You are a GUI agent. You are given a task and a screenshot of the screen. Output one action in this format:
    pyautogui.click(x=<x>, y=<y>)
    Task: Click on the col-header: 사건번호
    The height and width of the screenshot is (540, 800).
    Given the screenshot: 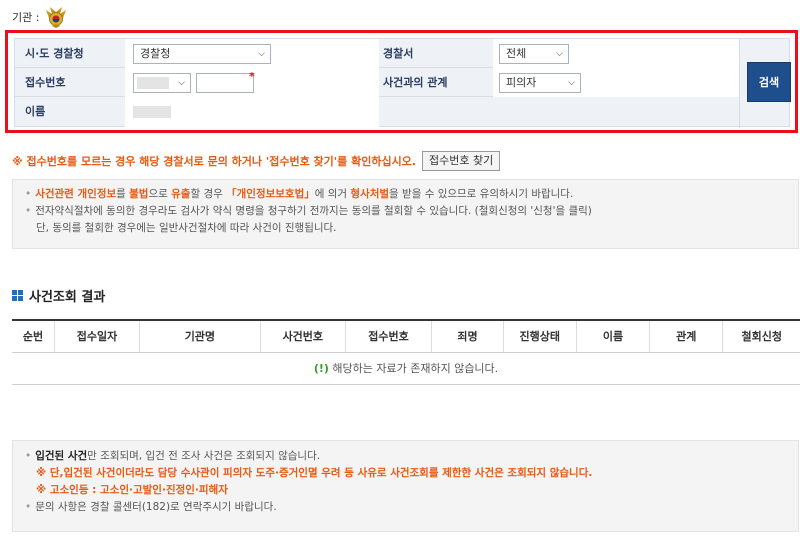 What is the action you would take?
    pyautogui.click(x=303, y=336)
    